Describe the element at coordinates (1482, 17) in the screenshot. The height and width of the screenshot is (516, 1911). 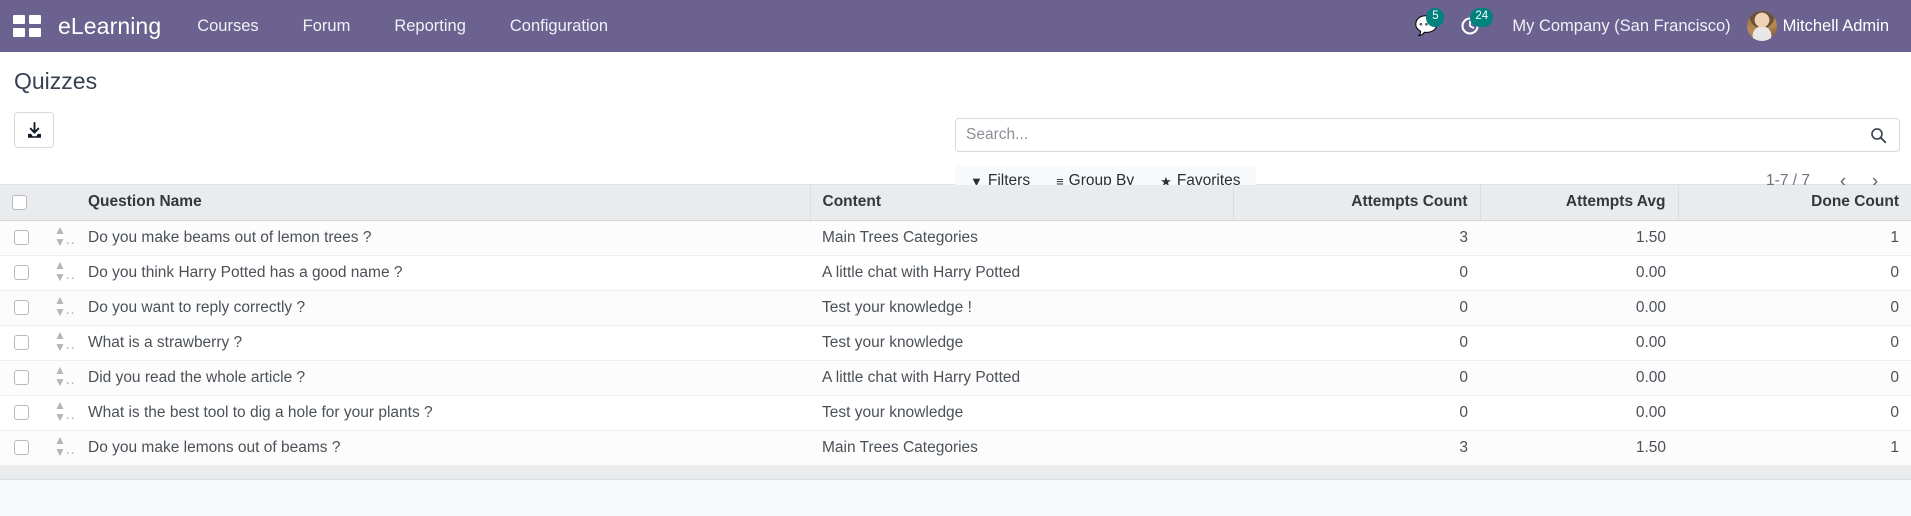
I see `activities-counter-badge: 24` at that location.